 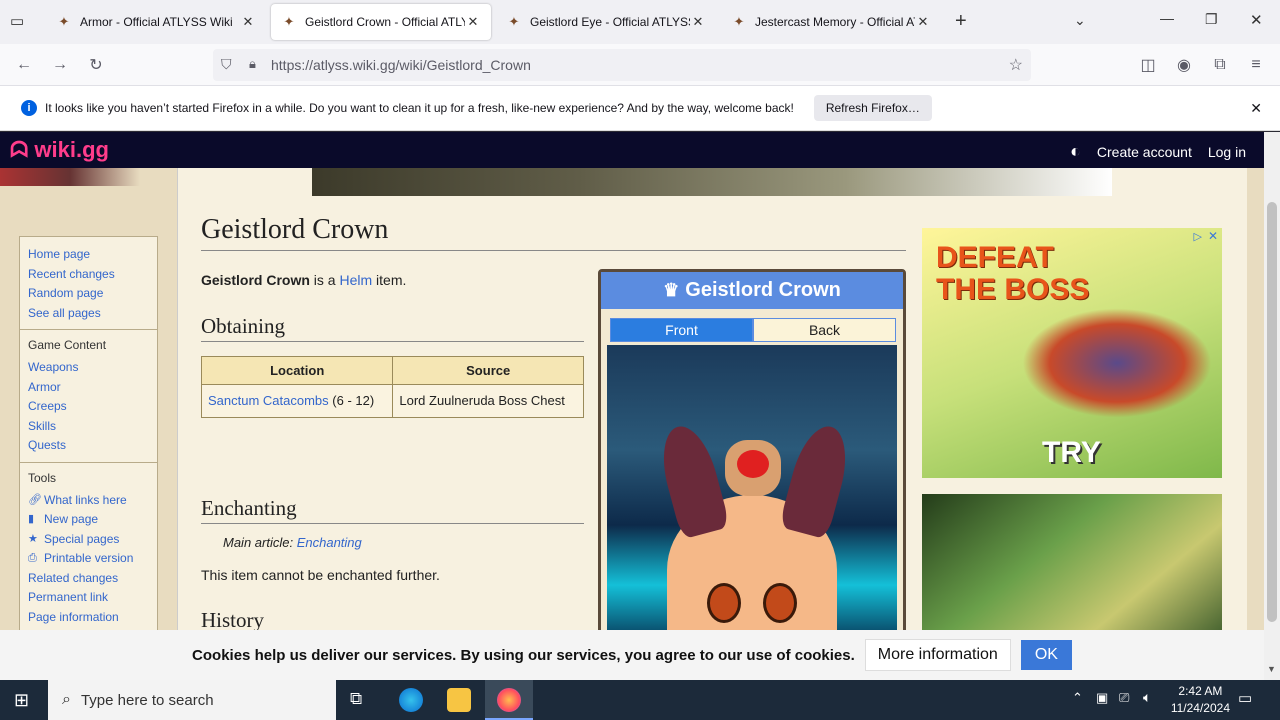 What do you see at coordinates (1148, 65) in the screenshot?
I see `pocket-icon: ◫` at bounding box center [1148, 65].